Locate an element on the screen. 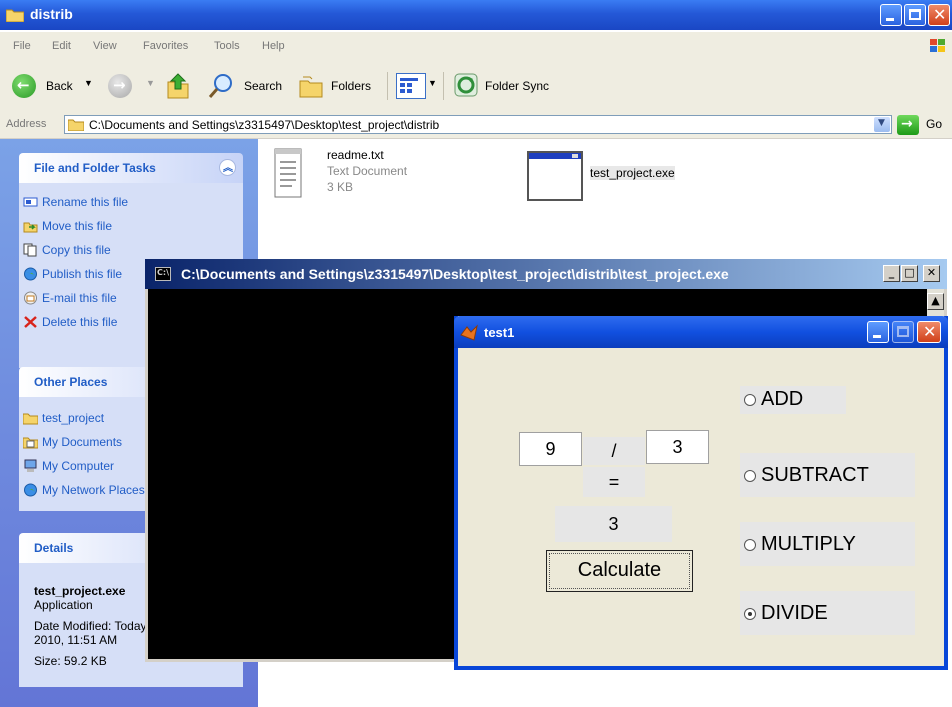 This screenshot has width=952, height=707. menu-bar: File Edit View Favorites Tools Help is located at coordinates (476, 46).